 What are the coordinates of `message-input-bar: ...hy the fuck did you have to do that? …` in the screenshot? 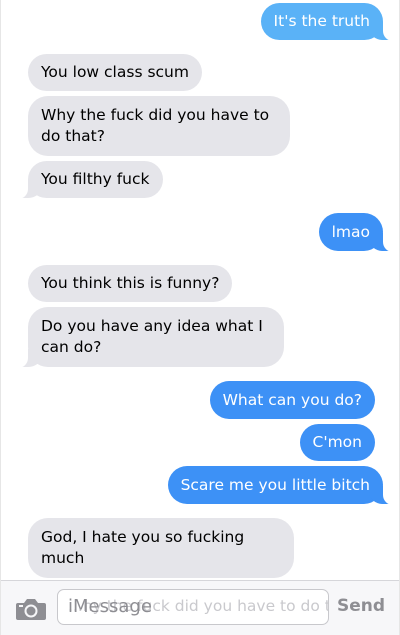 It's located at (200, 607).